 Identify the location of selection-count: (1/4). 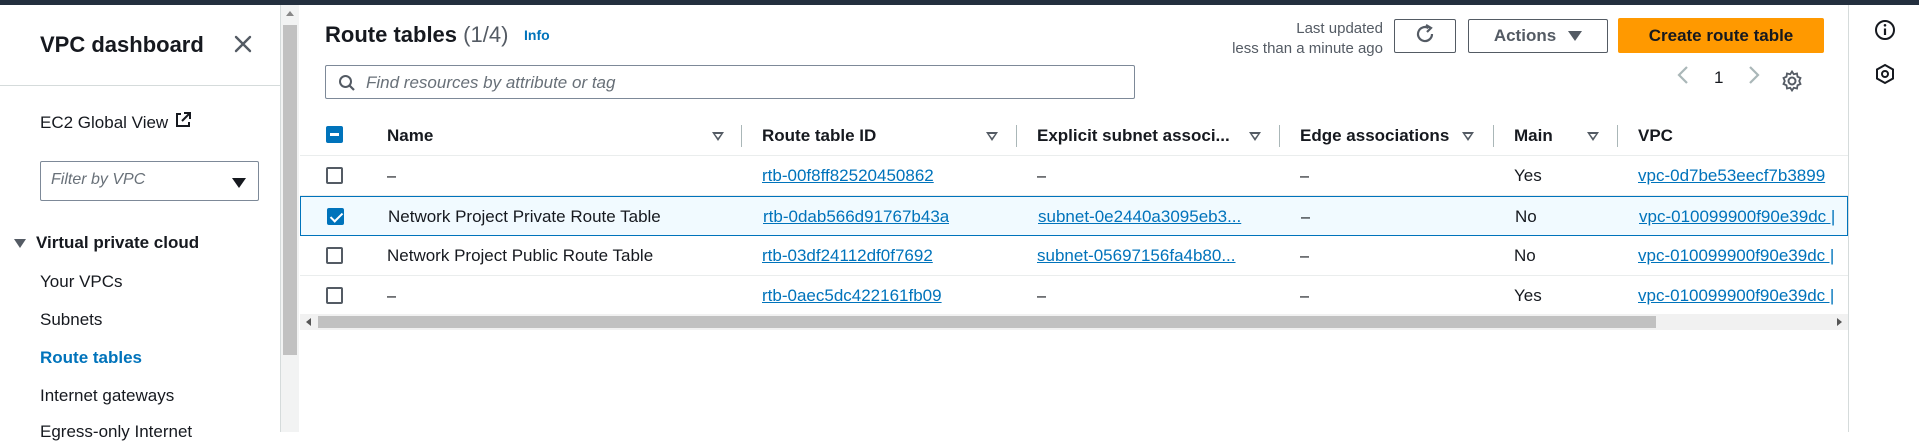
(486, 34).